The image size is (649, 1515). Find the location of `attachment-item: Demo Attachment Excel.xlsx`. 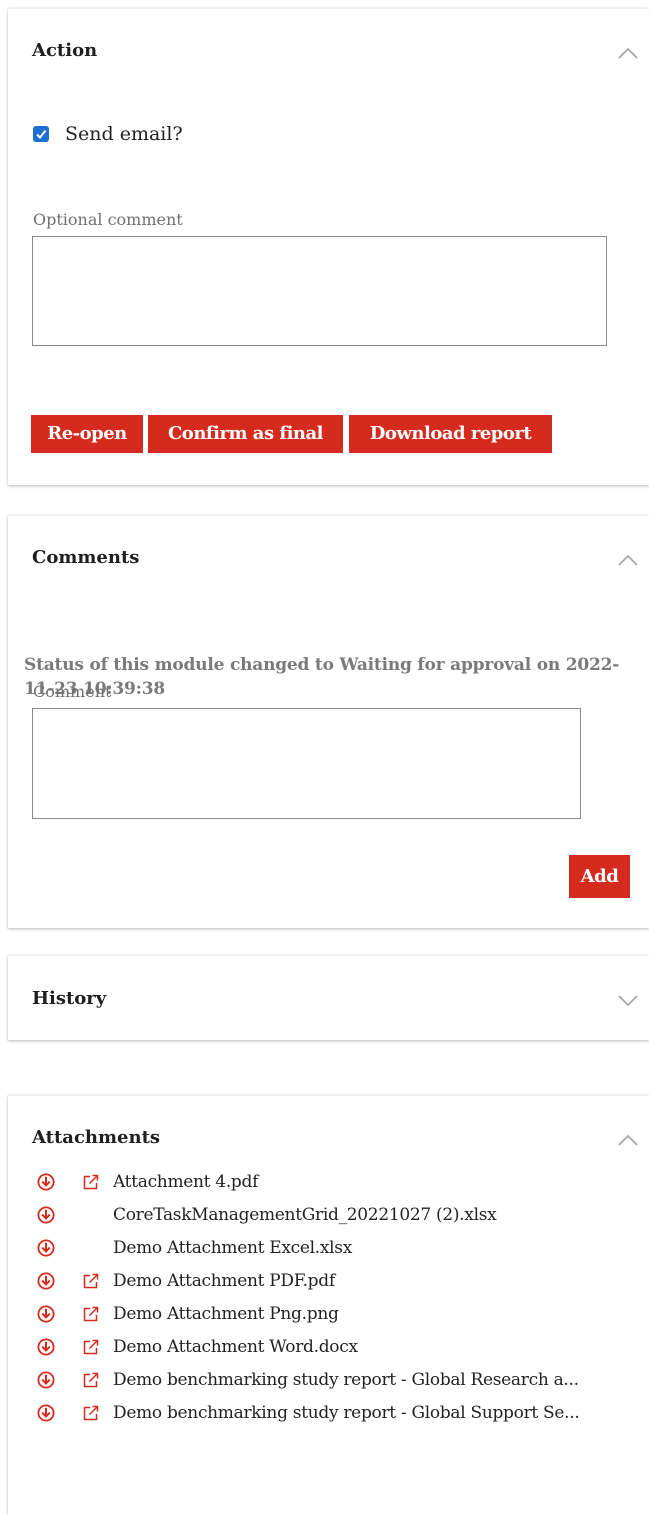

attachment-item: Demo Attachment Excel.xlsx is located at coordinates (324, 1249).